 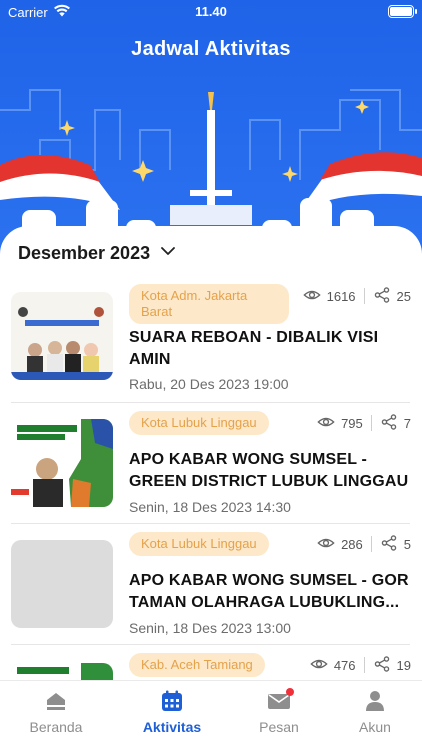 What do you see at coordinates (254, 348) in the screenshot?
I see `activity-title: SUARA REBOAN - DIBALIK VISI AMIN` at bounding box center [254, 348].